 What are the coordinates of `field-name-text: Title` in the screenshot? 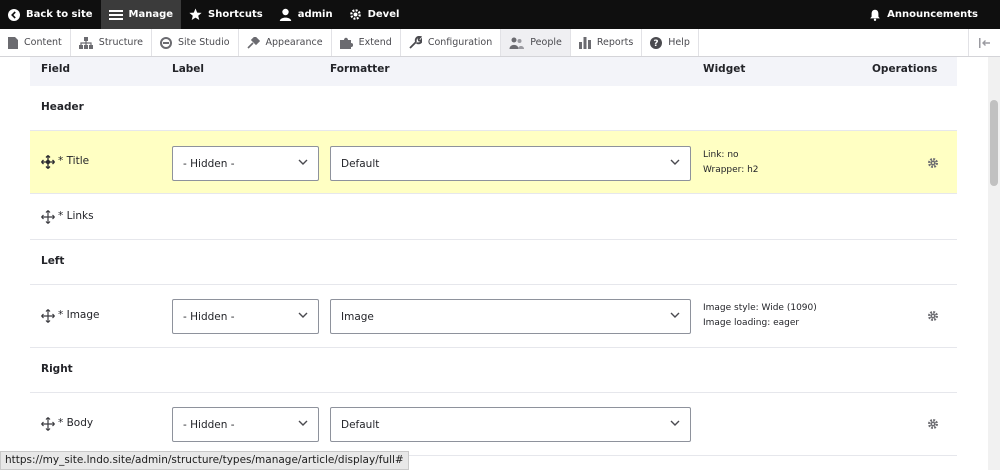 It's located at (78, 161).